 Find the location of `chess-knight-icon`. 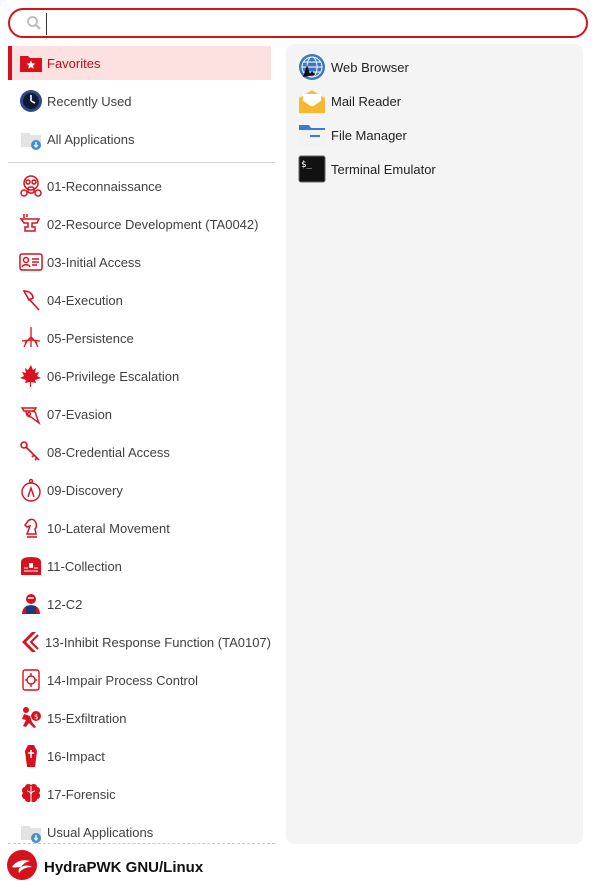

chess-knight-icon is located at coordinates (31, 528).